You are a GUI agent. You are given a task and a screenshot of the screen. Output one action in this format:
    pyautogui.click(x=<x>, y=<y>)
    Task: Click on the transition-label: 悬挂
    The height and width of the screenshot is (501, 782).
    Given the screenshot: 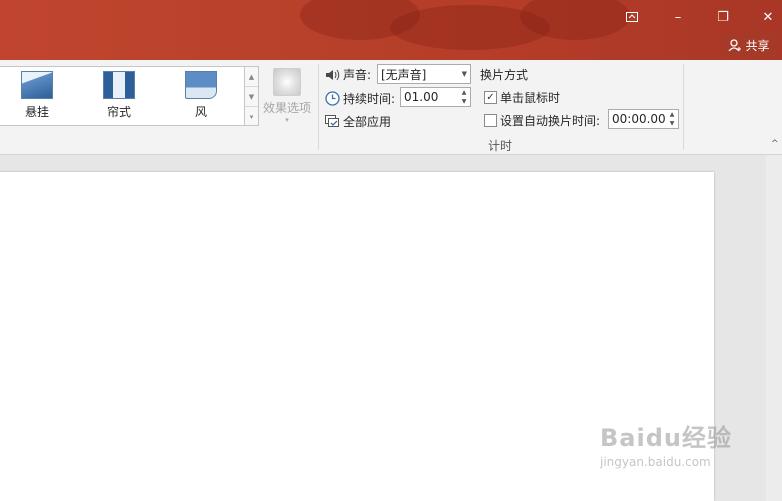 What is the action you would take?
    pyautogui.click(x=36, y=112)
    